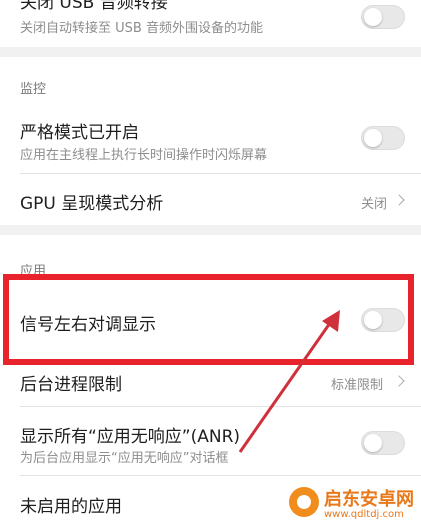 The image size is (421, 525). I want to click on anr-row: 显示所有“应用无响应”(ANR) 为后台应用显示“应用无响应”对话框, so click(210, 438).